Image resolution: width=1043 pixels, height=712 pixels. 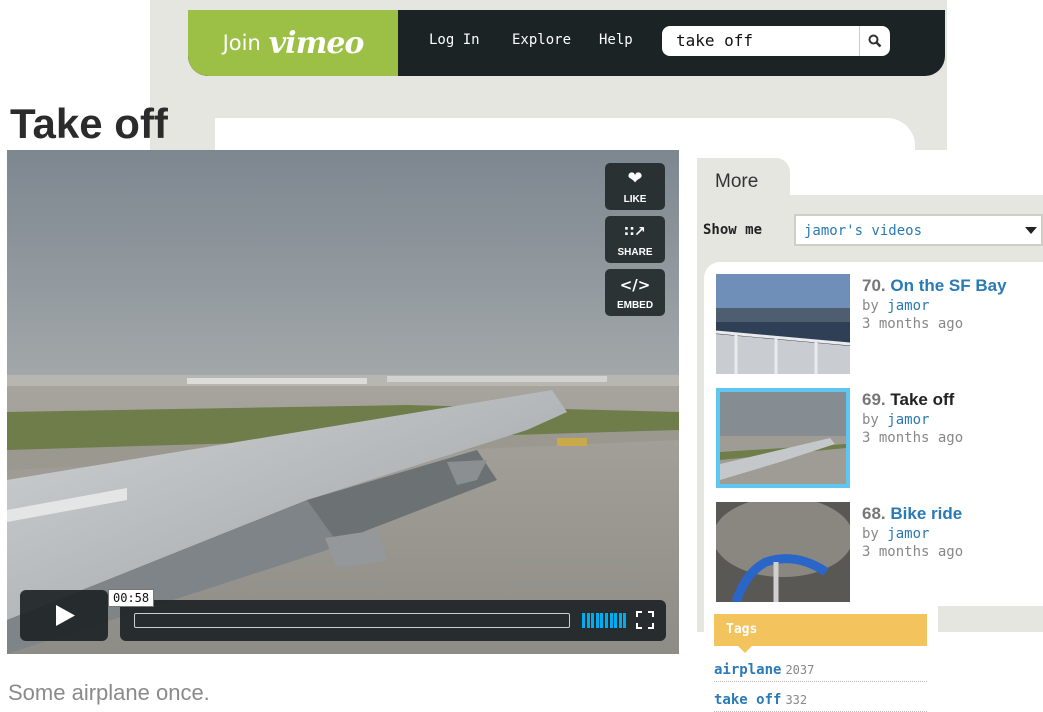 I want to click on video-title-current: 69. Take off, so click(x=908, y=399).